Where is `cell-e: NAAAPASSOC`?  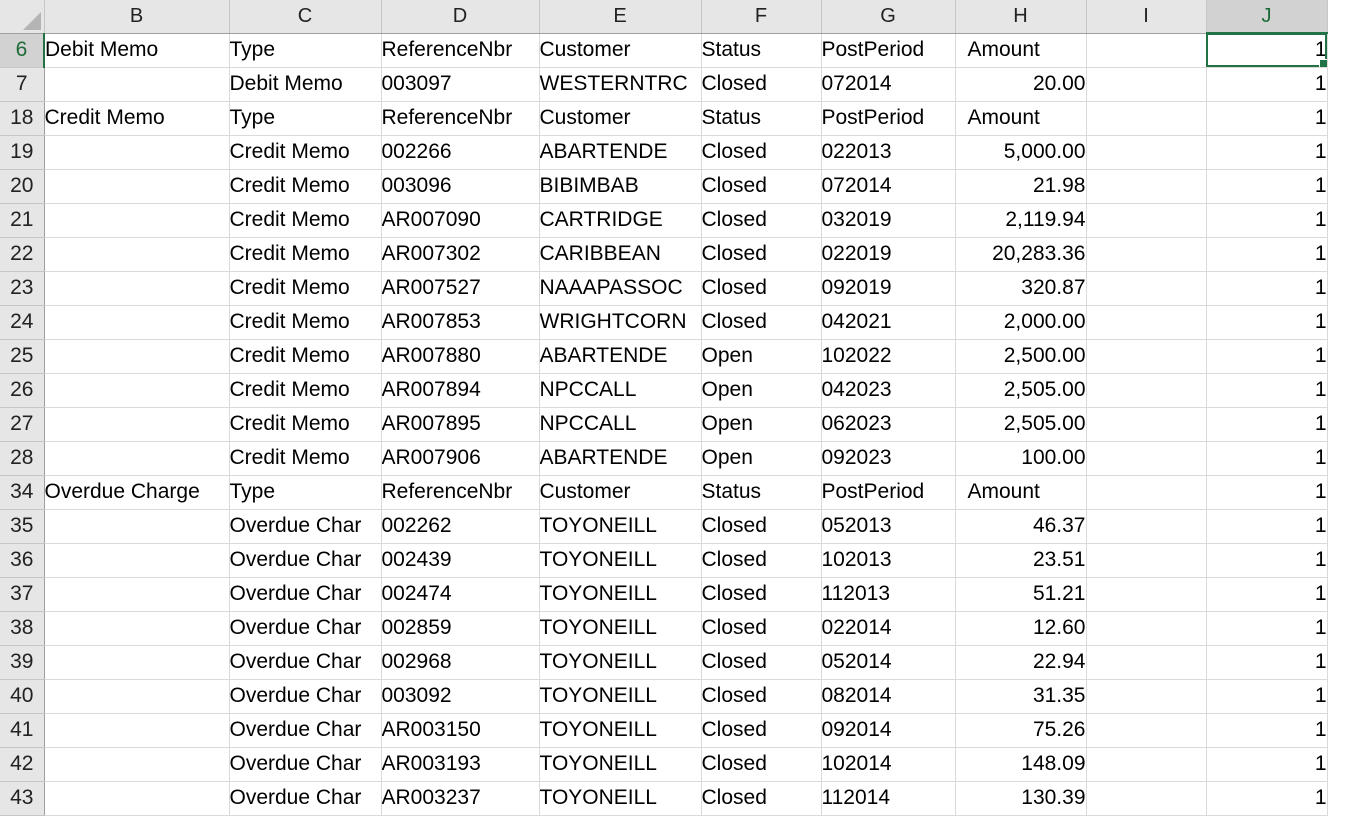 cell-e: NAAAPASSOC is located at coordinates (620, 288).